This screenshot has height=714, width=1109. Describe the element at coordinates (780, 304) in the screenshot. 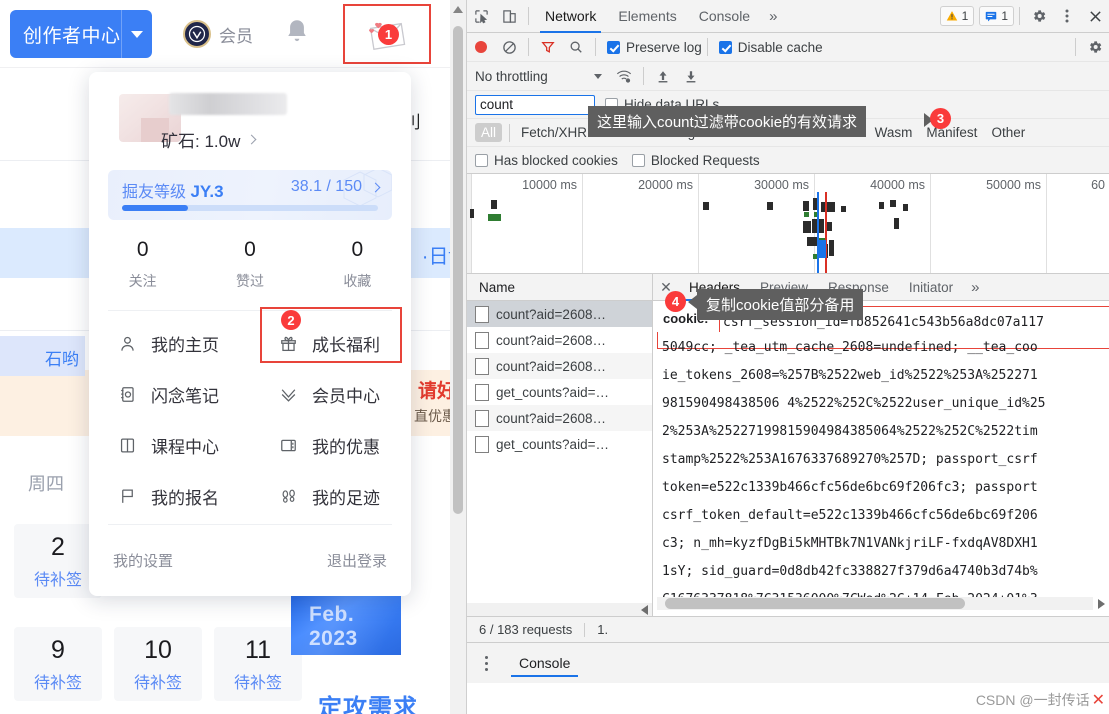

I see `callout-tooltip-4: 复制cookie值部分备用` at that location.